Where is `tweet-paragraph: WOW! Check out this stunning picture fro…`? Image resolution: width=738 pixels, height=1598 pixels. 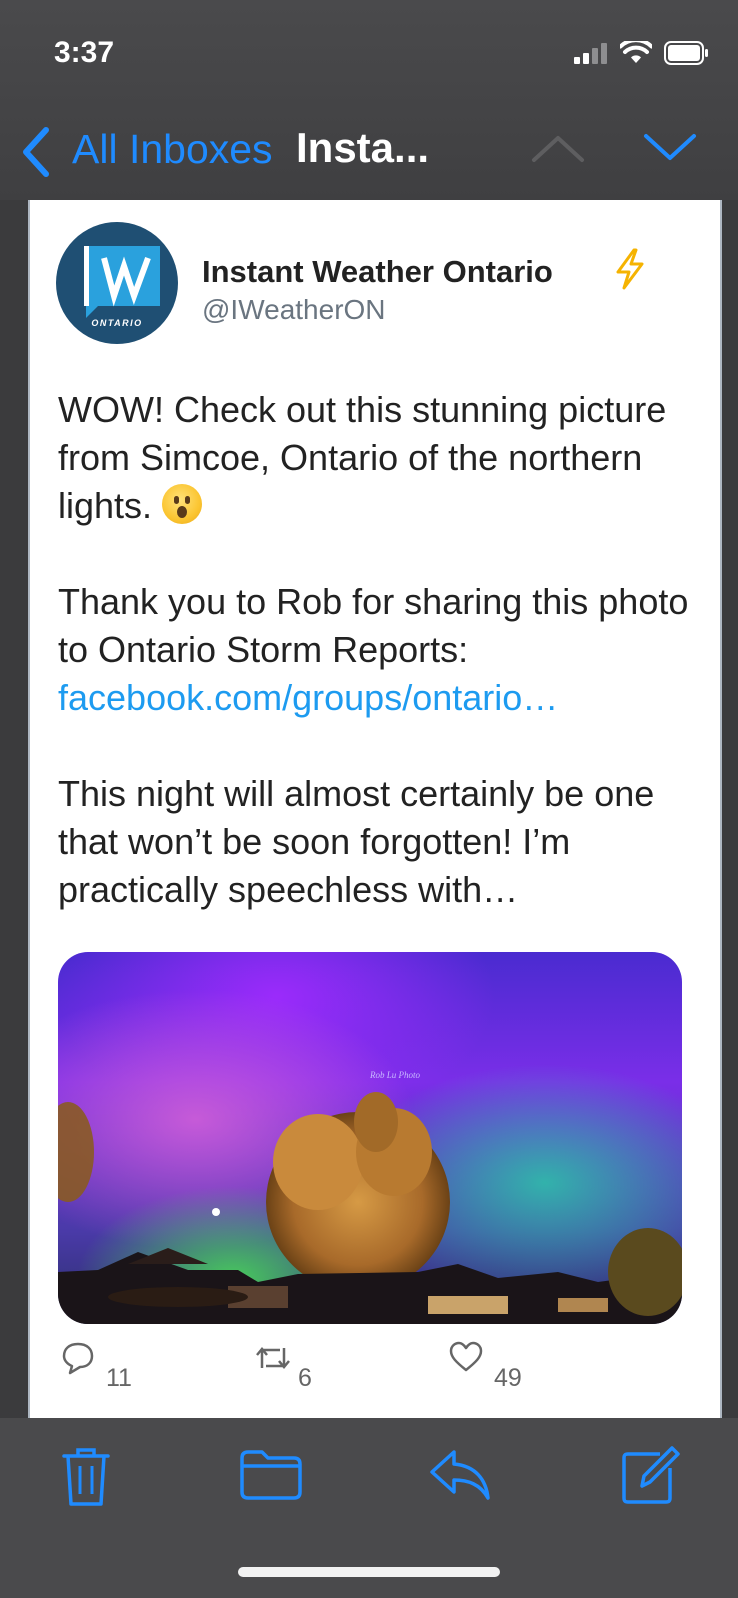
tweet-paragraph: WOW! Check out this stunning picture fro… is located at coordinates (378, 458).